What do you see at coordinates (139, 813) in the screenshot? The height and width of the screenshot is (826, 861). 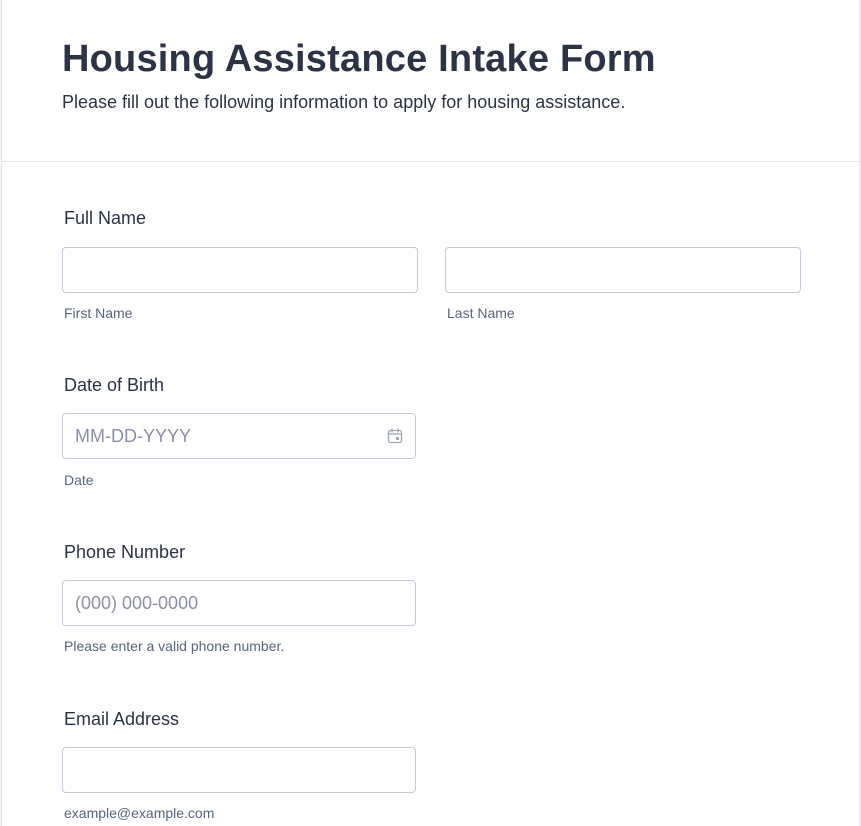 I see `email-sublabel: example@example.com` at bounding box center [139, 813].